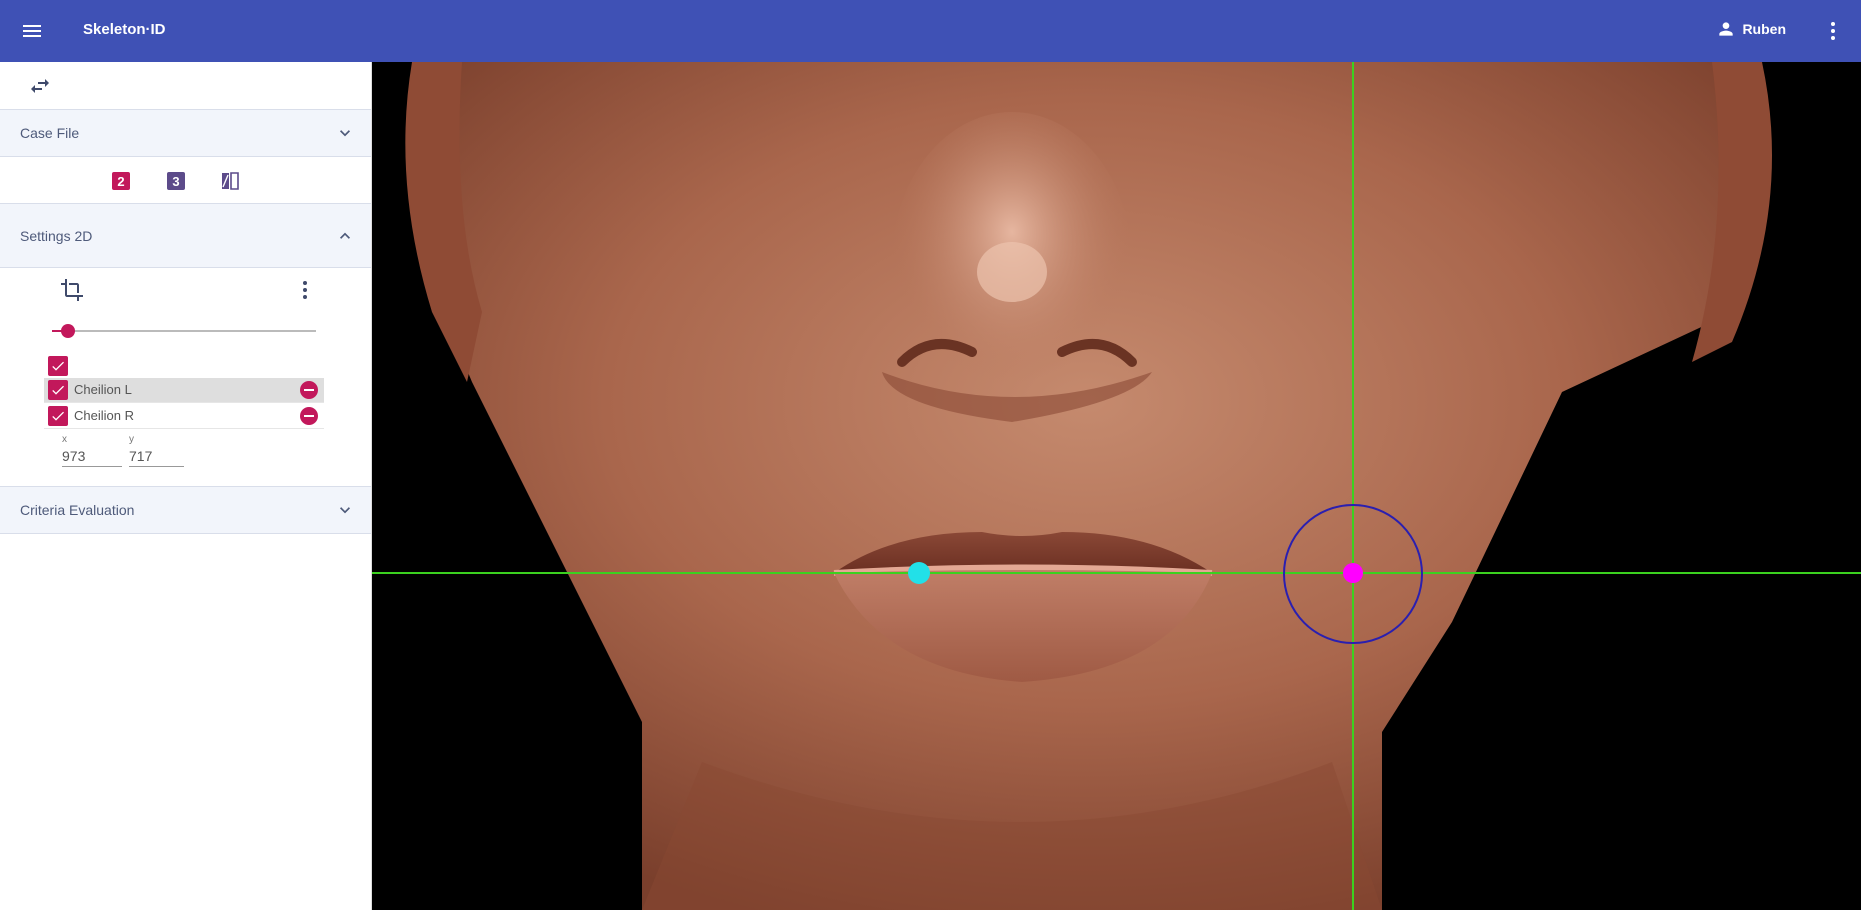  What do you see at coordinates (124, 29) in the screenshot?
I see `app-title: Skeleton·ID` at bounding box center [124, 29].